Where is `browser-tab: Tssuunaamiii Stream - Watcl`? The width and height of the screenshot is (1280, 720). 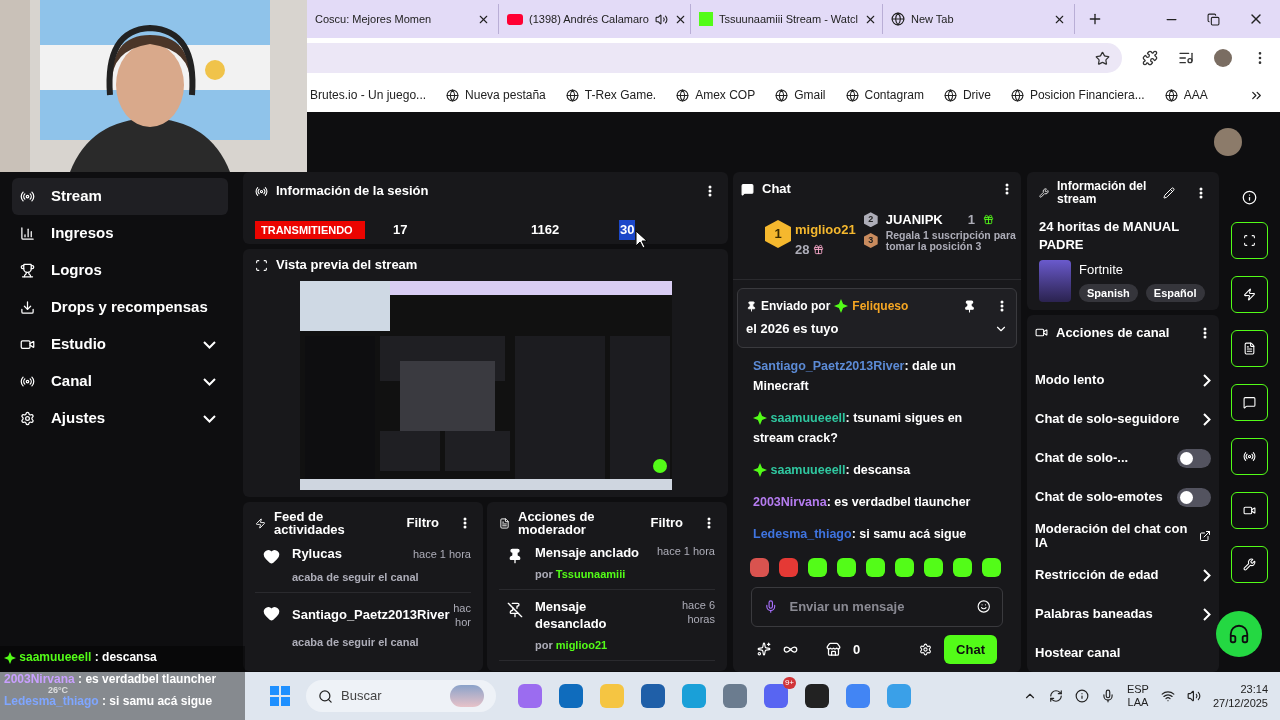 browser-tab: Tssuunaamiii Stream - Watcl is located at coordinates (787, 19).